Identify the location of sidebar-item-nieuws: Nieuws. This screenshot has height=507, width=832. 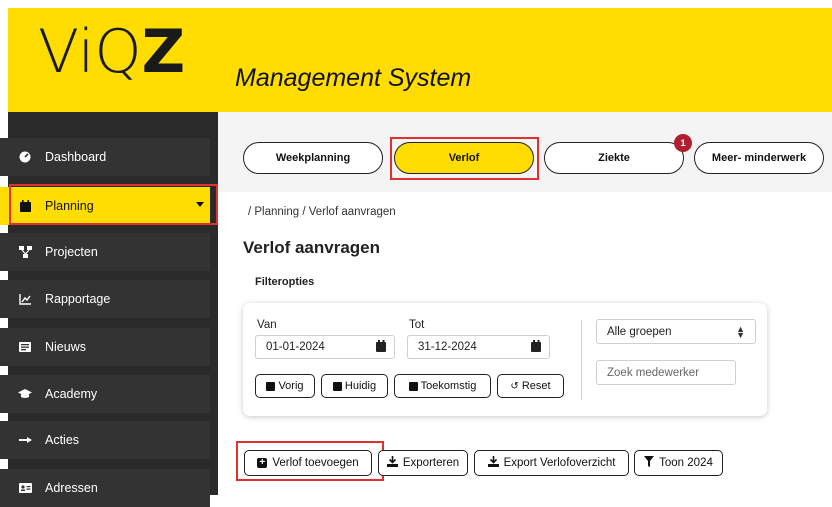
(105, 347).